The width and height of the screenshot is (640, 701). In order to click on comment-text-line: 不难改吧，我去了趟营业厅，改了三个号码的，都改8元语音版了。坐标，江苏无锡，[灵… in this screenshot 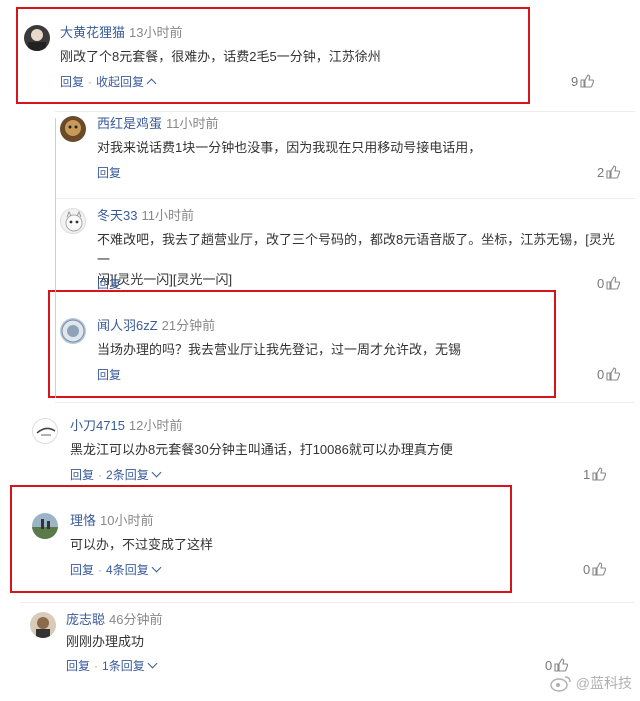, I will do `click(356, 249)`.